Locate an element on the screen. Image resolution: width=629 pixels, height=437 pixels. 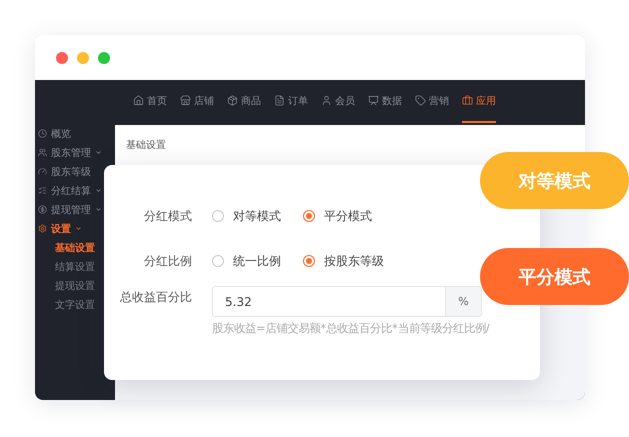
store-icon is located at coordinates (185, 100).